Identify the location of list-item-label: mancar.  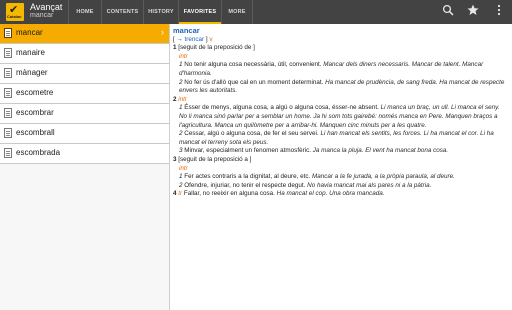
(29, 32).